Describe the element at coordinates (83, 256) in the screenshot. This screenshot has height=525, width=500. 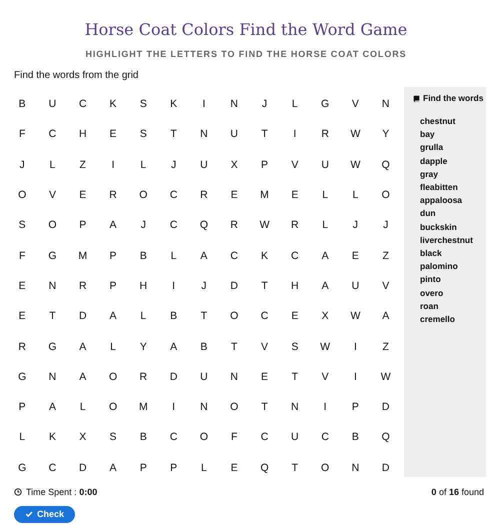
I see `grid-letter: M` at that location.